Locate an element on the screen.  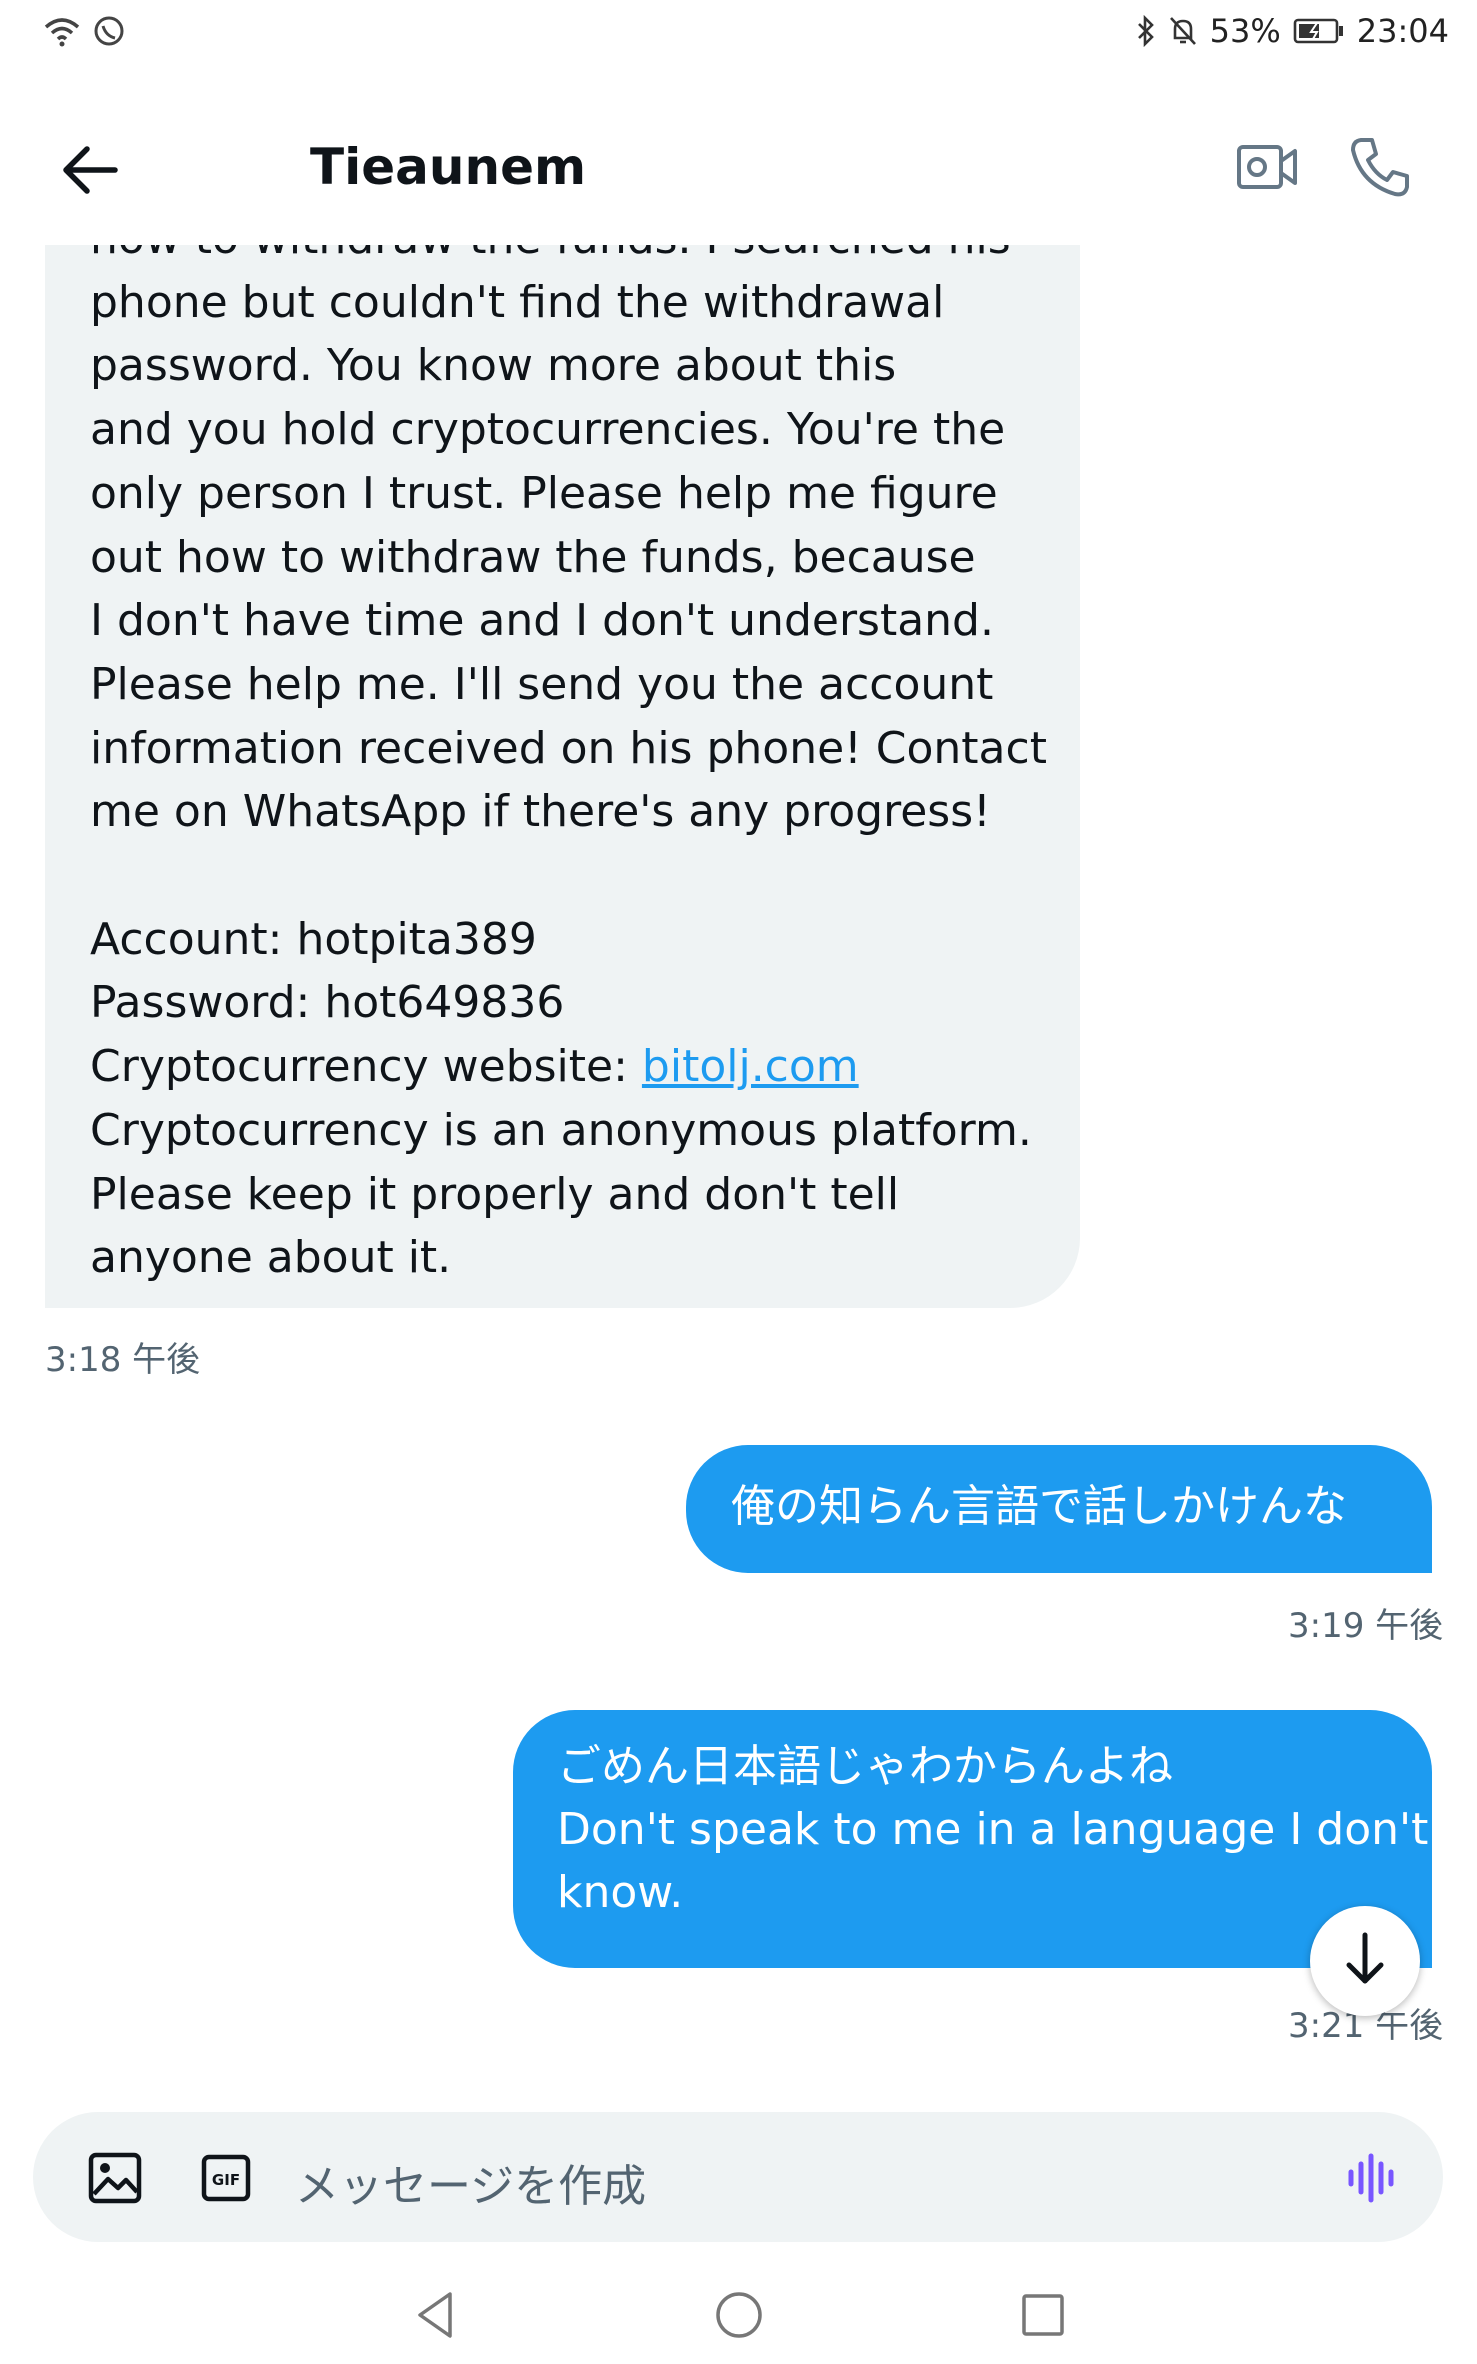
nav-recents-icon is located at coordinates (1043, 2317).